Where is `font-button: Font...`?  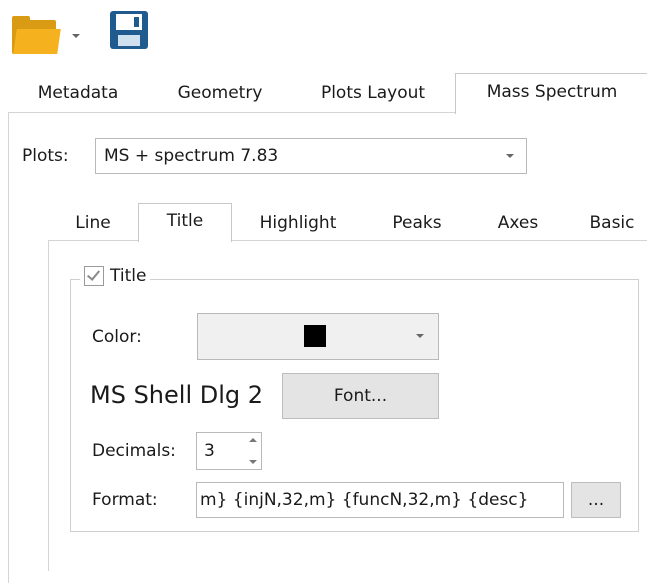
font-button: Font... is located at coordinates (360, 396).